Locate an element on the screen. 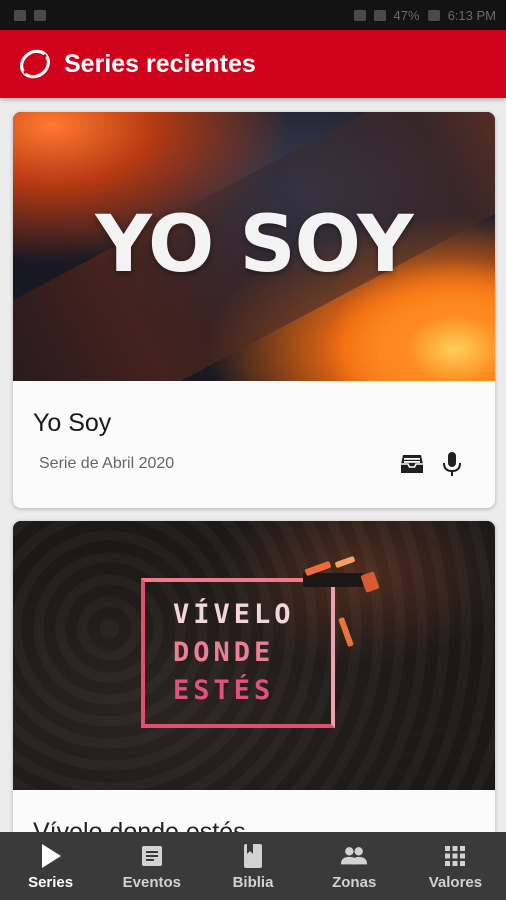 The image size is (506, 900). people-icon is located at coordinates (354, 856).